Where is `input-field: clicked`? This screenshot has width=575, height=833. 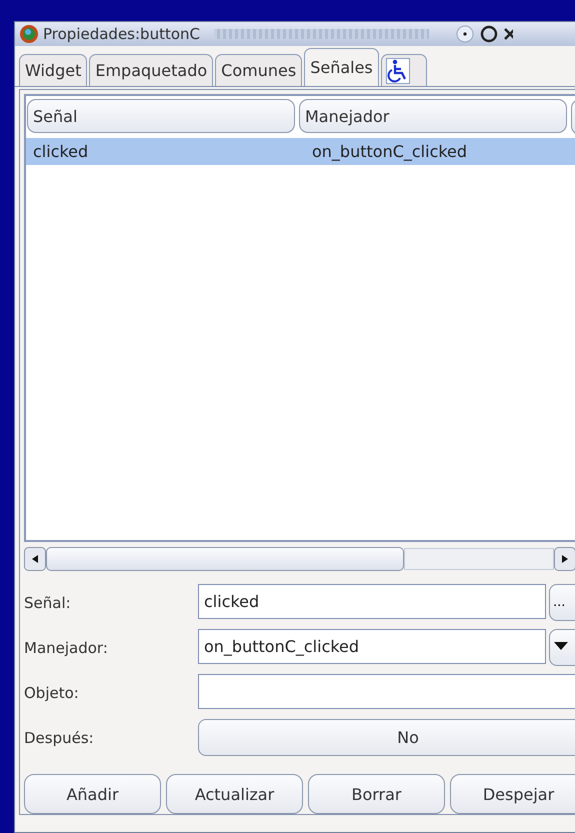
input-field: clicked is located at coordinates (372, 601).